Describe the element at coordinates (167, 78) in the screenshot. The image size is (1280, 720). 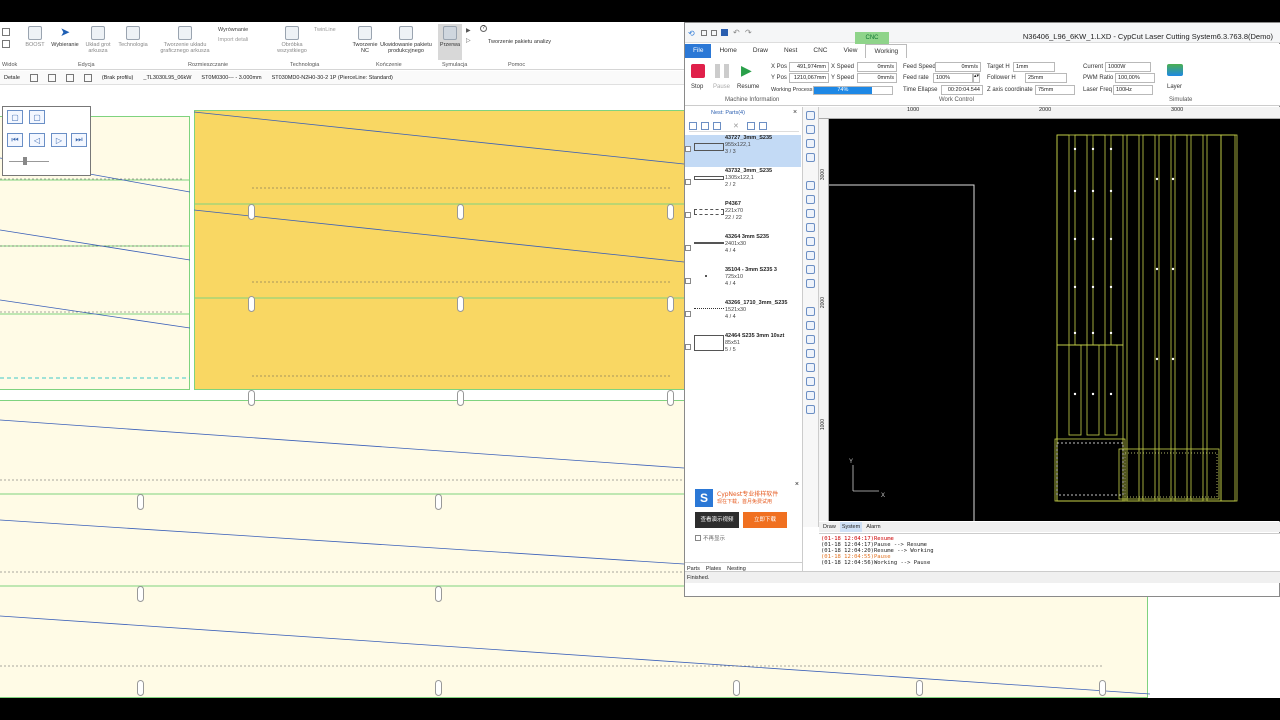
I see `program-label: _TL3030L95_06kW` at that location.